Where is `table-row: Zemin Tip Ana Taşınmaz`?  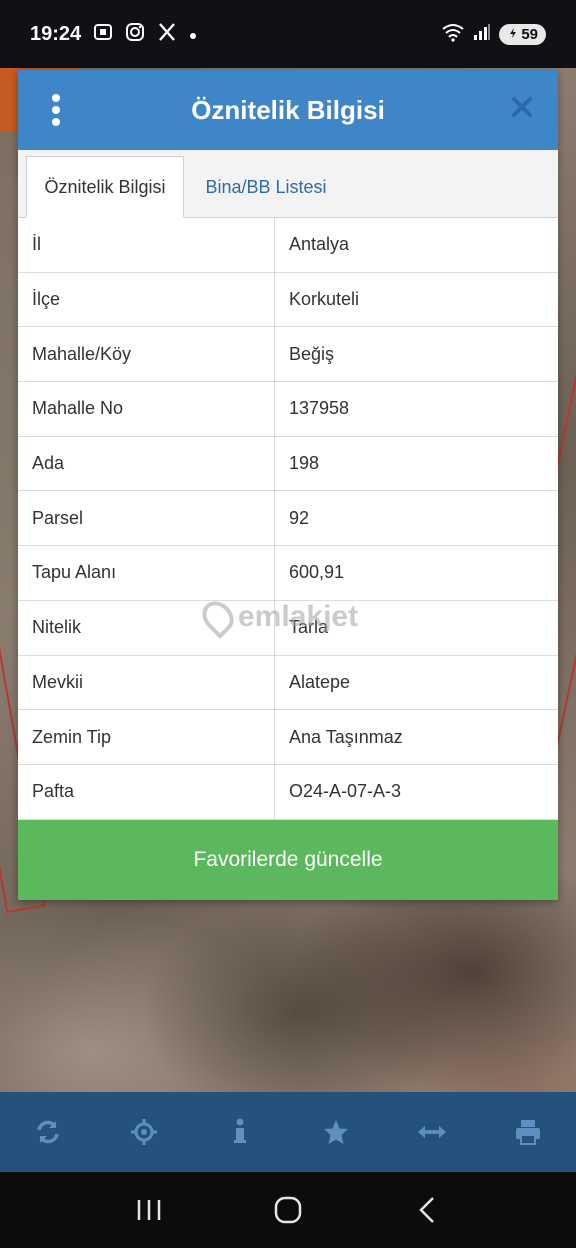 table-row: Zemin Tip Ana Taşınmaz is located at coordinates (288, 737).